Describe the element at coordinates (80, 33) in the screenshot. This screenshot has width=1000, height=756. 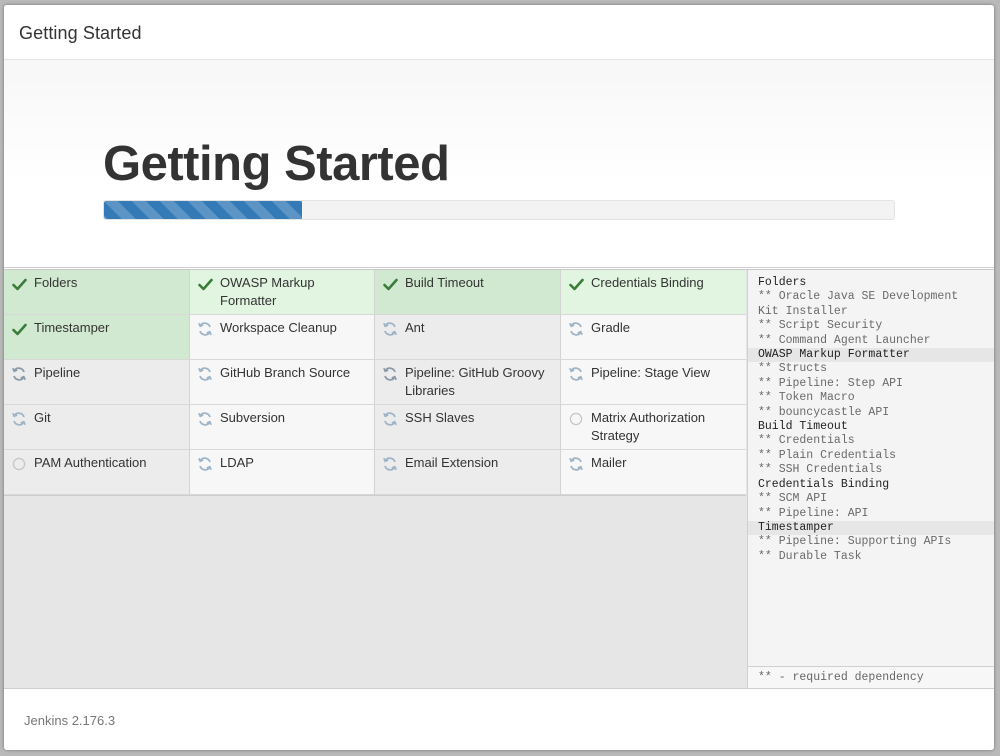
I see `dialog-title: Getting Started` at that location.